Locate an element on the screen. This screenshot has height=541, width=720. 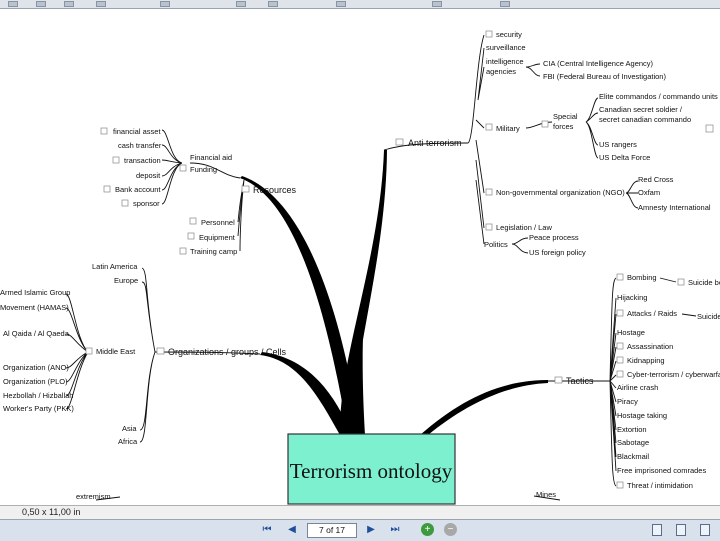
node-cia: CIA (Central Intelligence Agency) is located at coordinates (598, 63).